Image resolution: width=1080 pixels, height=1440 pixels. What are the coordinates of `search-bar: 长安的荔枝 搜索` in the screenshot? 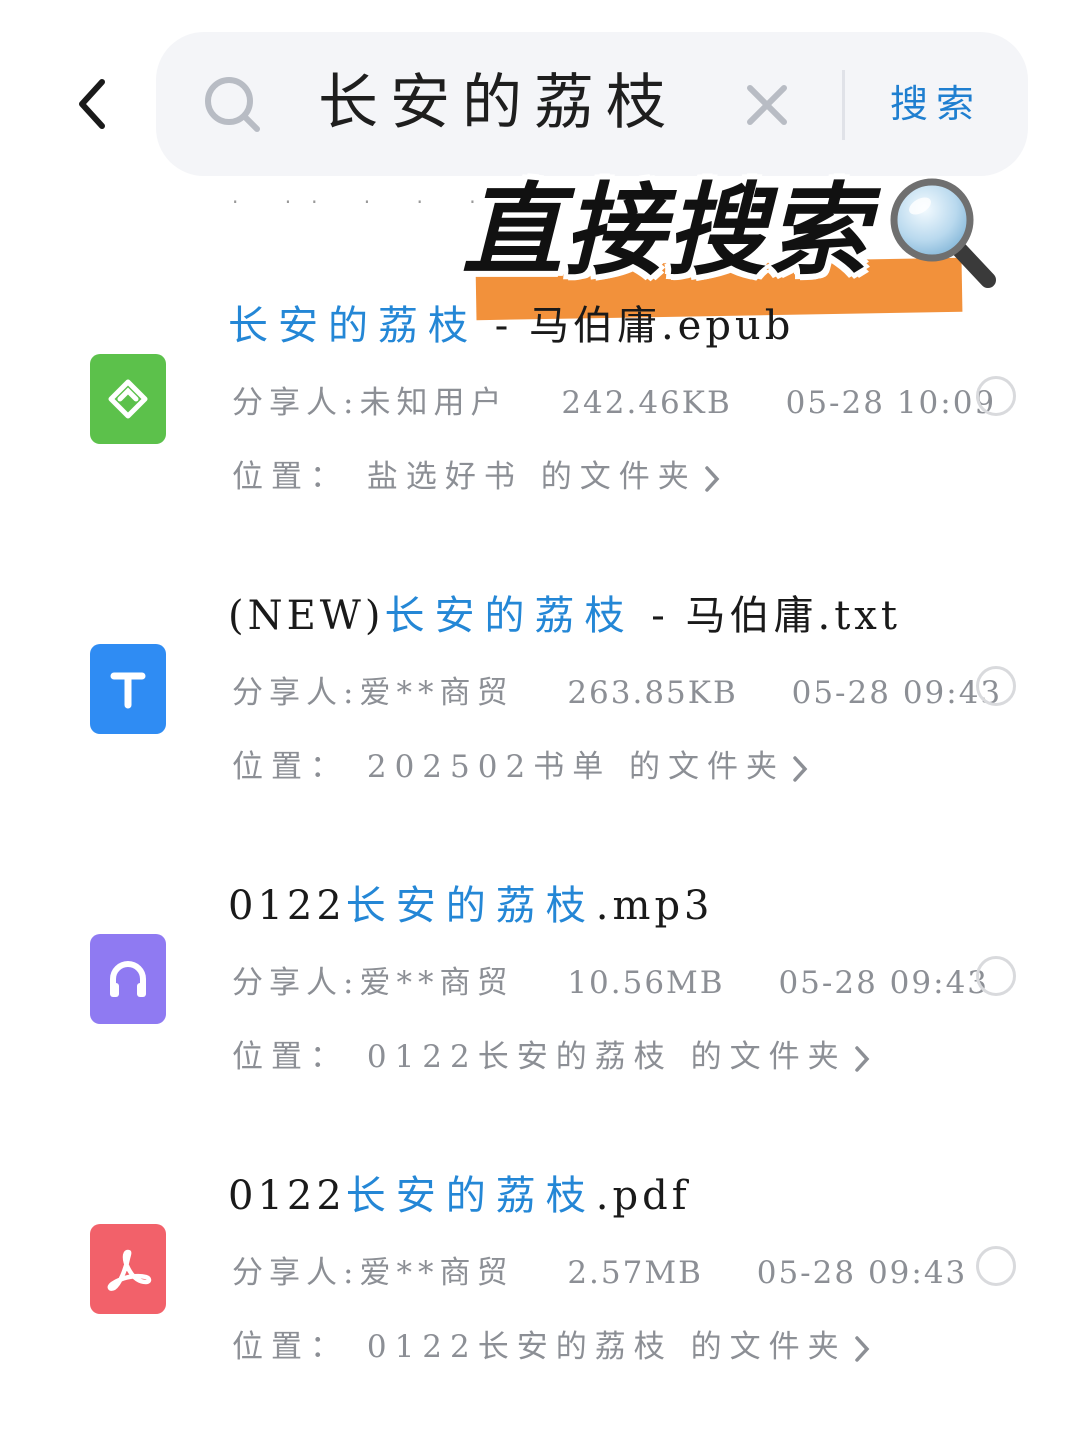 It's located at (592, 104).